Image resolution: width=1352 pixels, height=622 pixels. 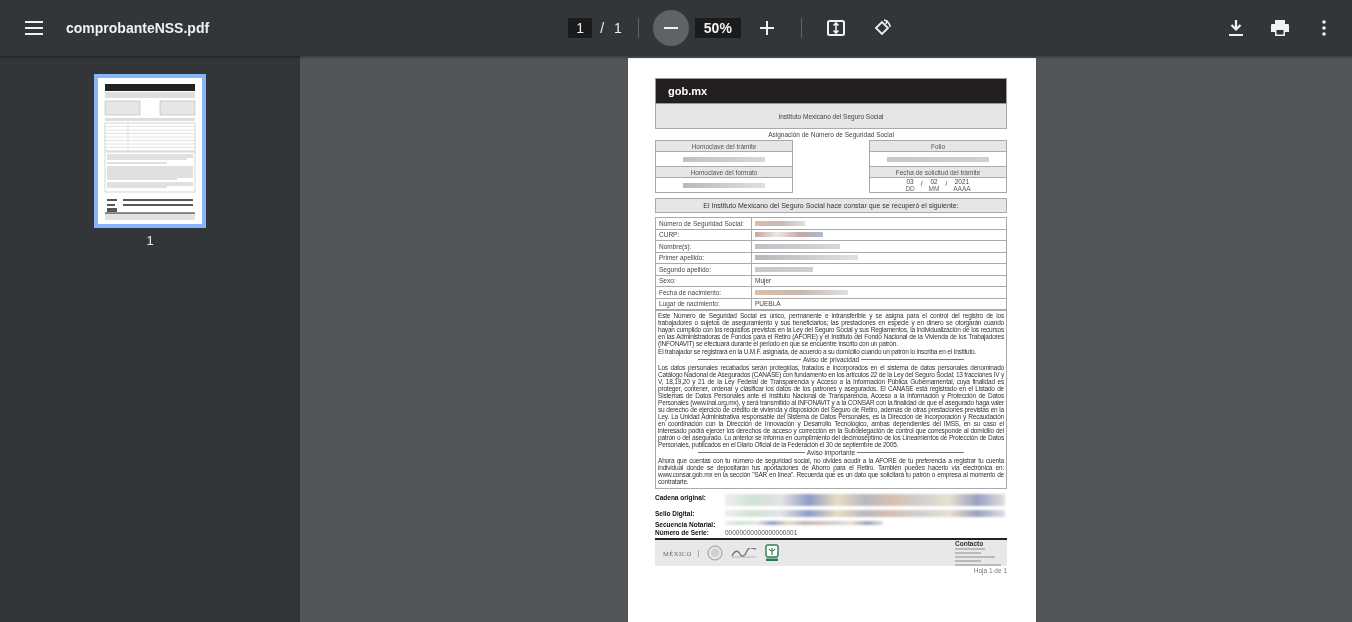 What do you see at coordinates (1280, 28) in the screenshot?
I see `printer-icon` at bounding box center [1280, 28].